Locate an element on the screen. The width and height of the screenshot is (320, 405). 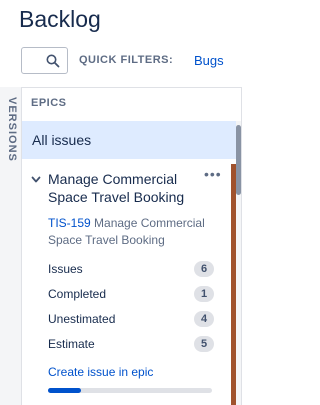
search-input is located at coordinates (44, 60).